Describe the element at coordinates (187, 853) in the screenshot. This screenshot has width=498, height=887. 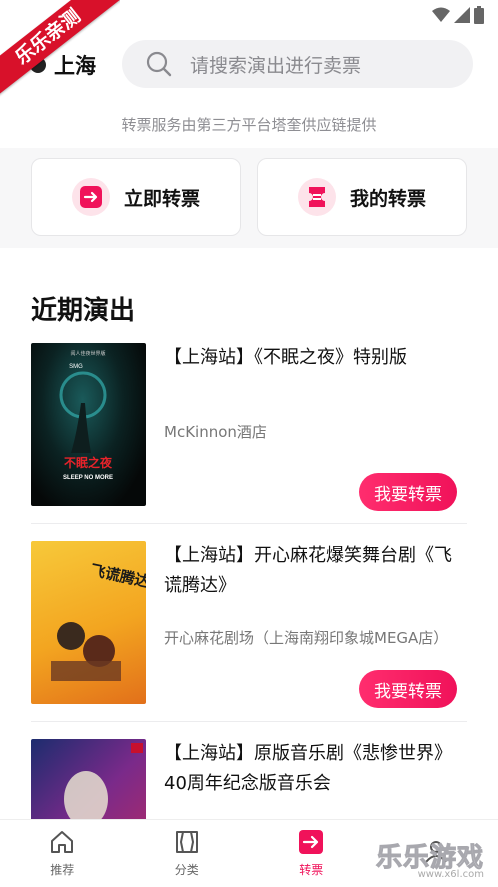
I see `tab-category: 分类` at that location.